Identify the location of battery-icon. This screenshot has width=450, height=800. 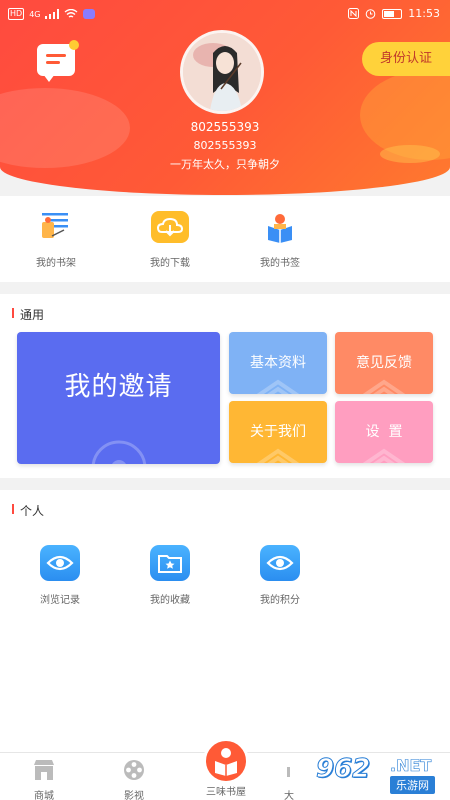
(392, 13).